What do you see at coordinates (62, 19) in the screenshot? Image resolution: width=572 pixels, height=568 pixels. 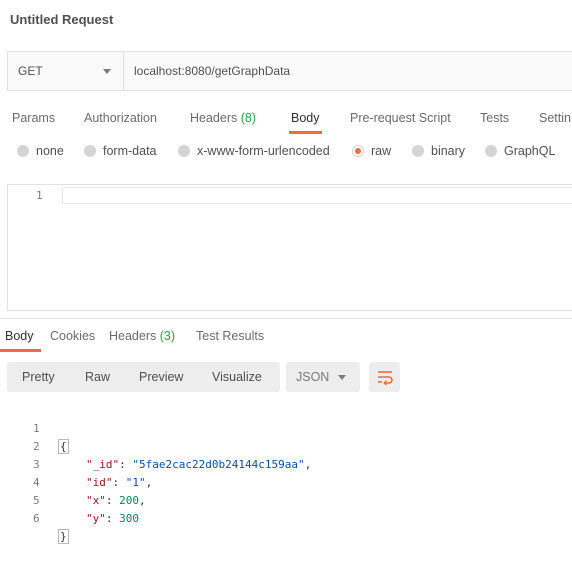 I see `request-title: Untitled Request` at bounding box center [62, 19].